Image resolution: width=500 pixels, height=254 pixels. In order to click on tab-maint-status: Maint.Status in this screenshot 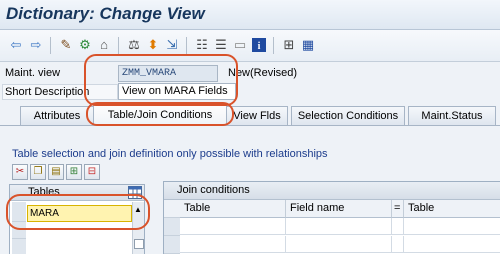, I will do `click(452, 116)`.